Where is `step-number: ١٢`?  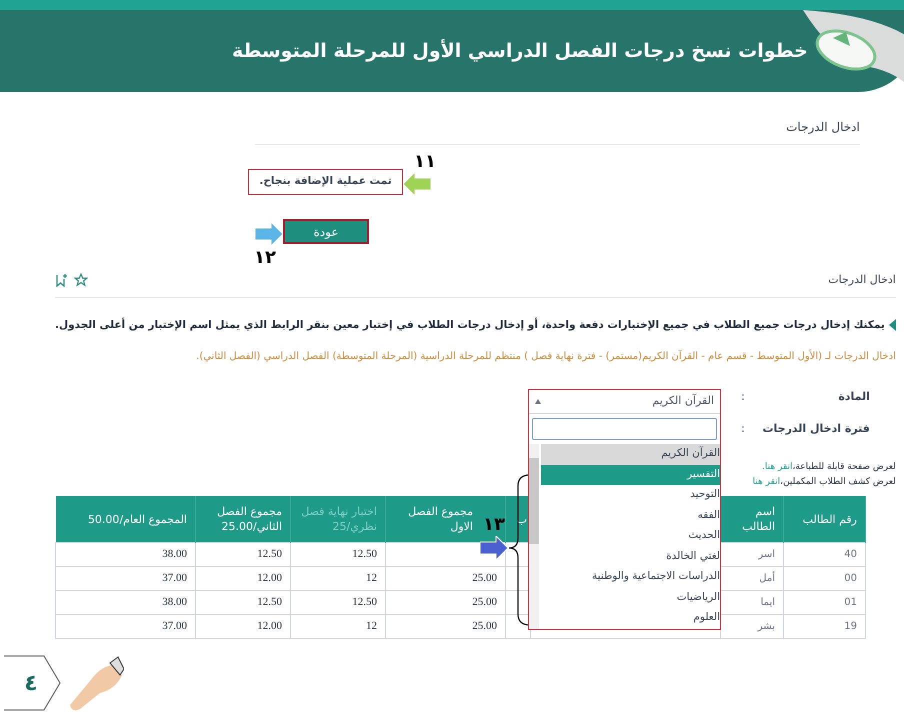 step-number: ١٢ is located at coordinates (265, 258).